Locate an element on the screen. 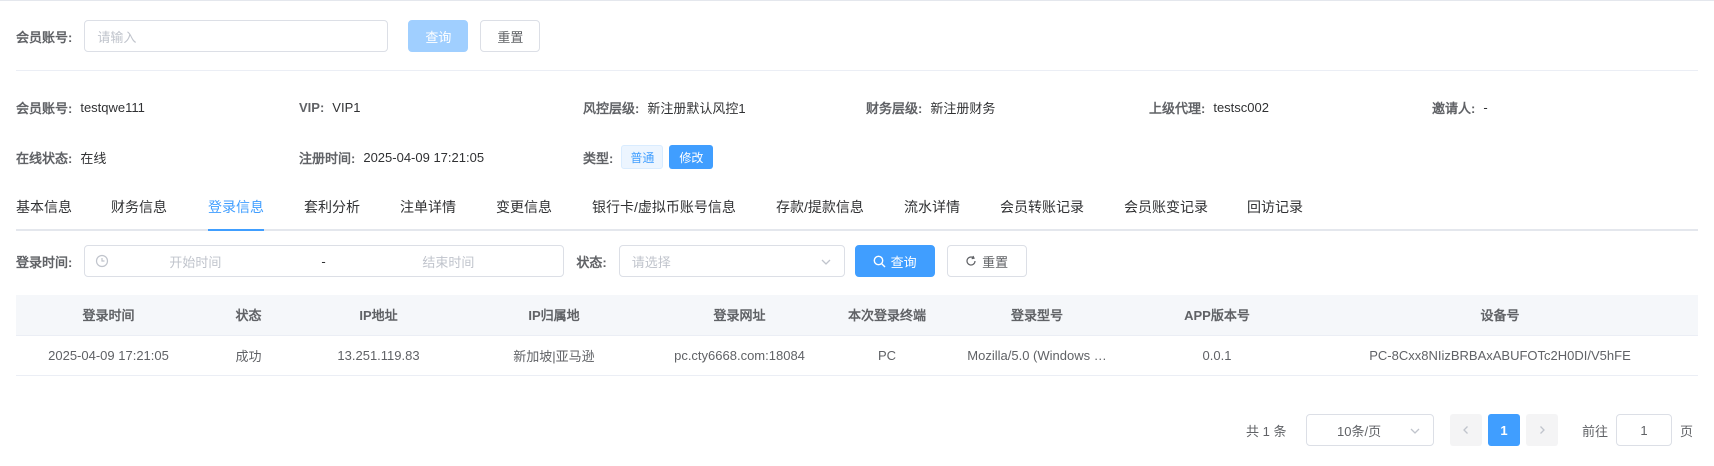 Image resolution: width=1714 pixels, height=466 pixels. login-time-range-picker: 开始时间 - 结束时间 is located at coordinates (324, 261).